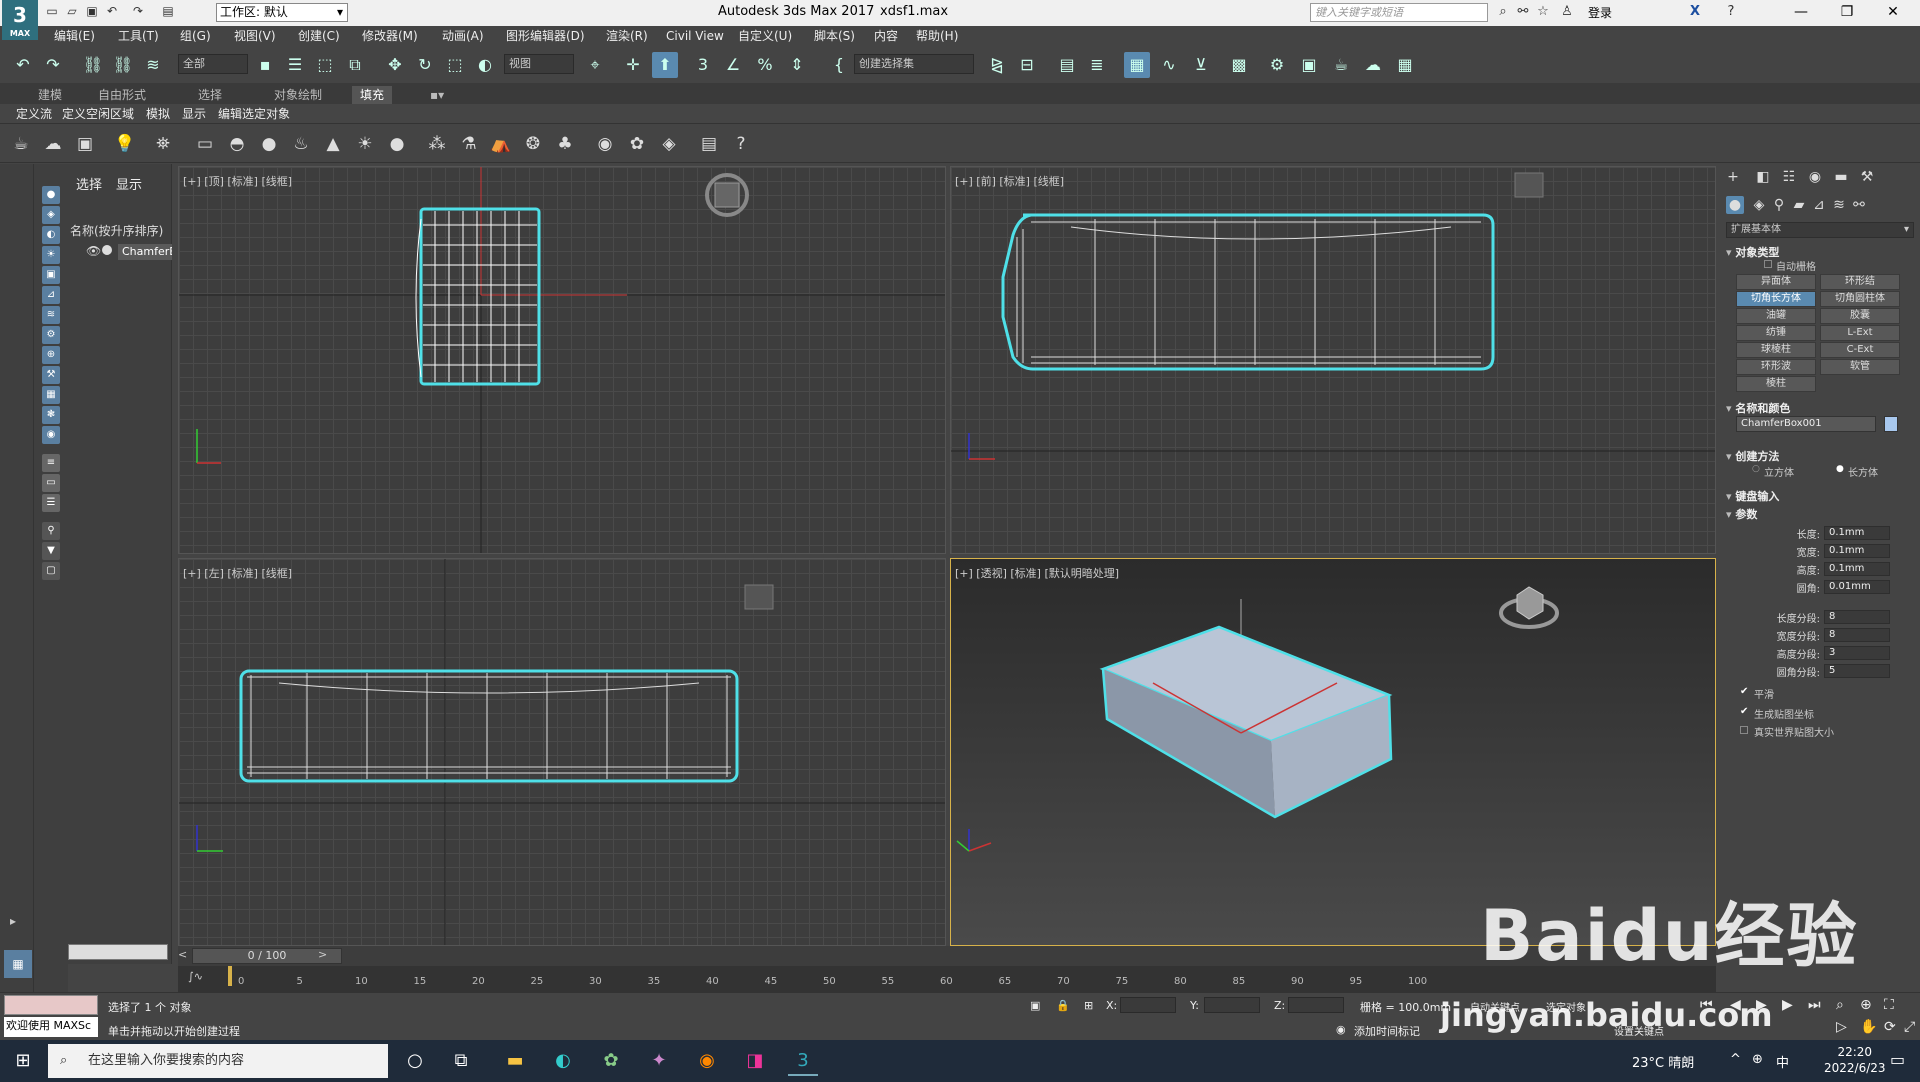 The width and height of the screenshot is (1920, 1082). I want to click on workspace-dropdown: 工作区: 默认 ▾, so click(282, 12).